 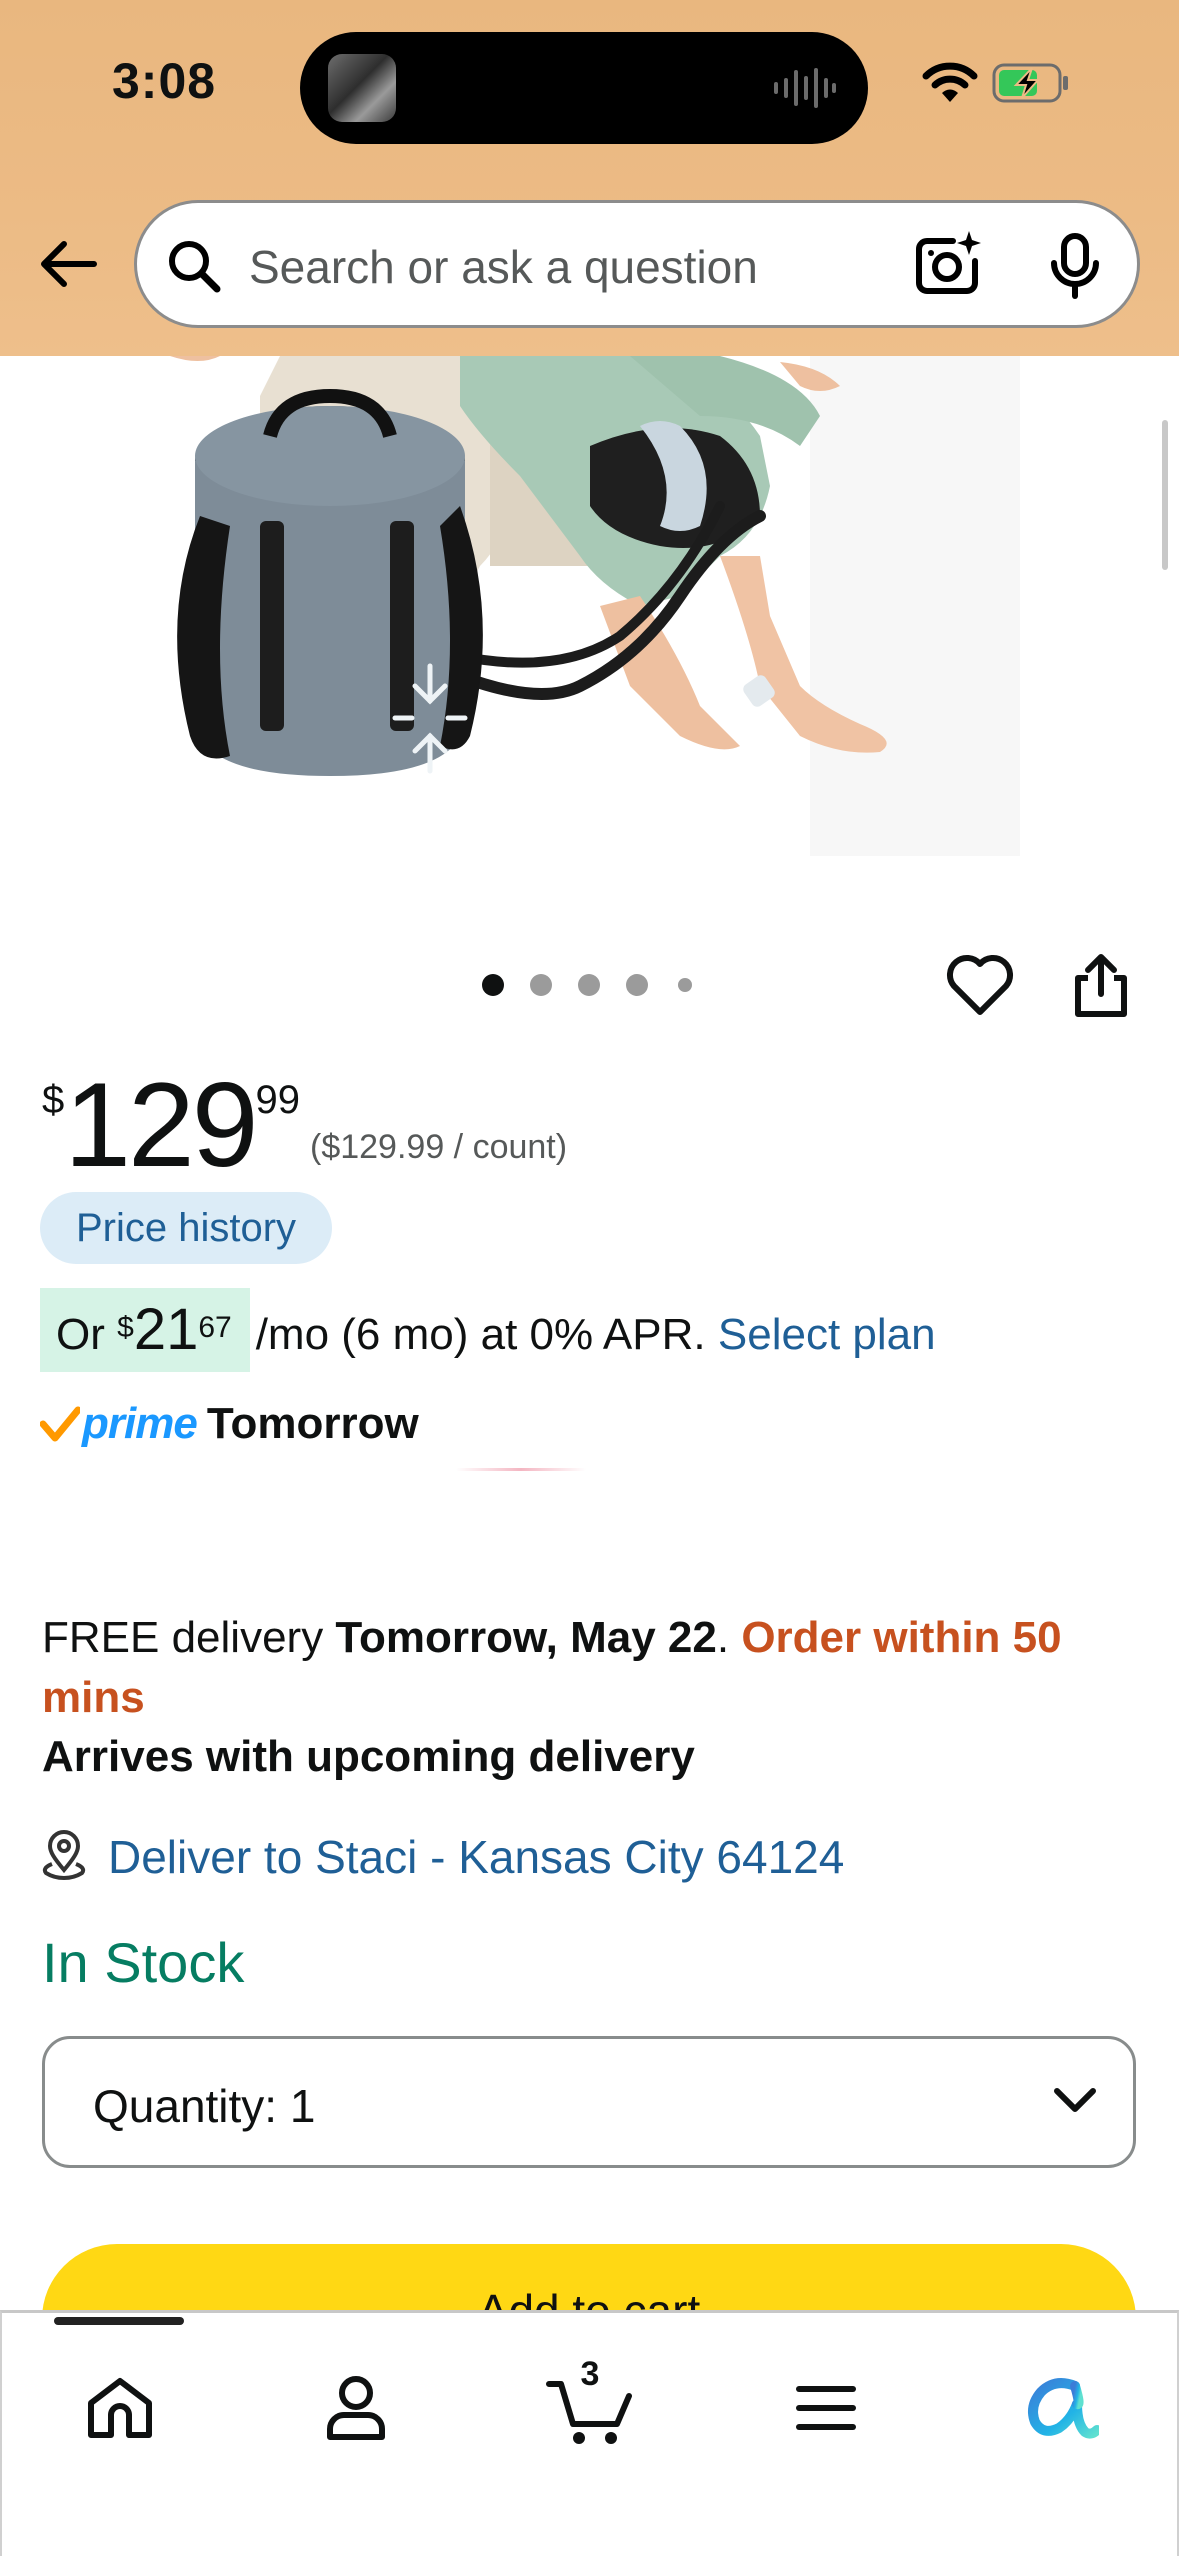 I want to click on prime-check-icon, so click(x=60, y=1424).